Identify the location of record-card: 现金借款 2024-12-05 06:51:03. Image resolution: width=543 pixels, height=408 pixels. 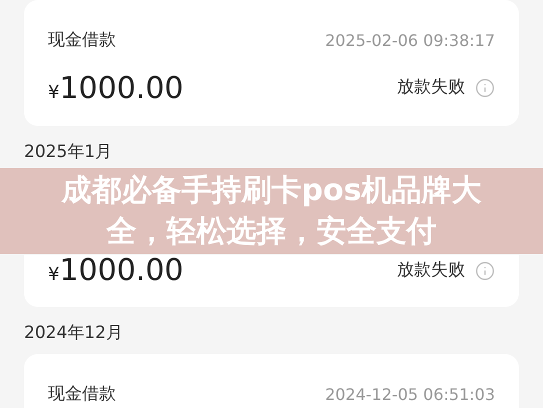
(271, 381).